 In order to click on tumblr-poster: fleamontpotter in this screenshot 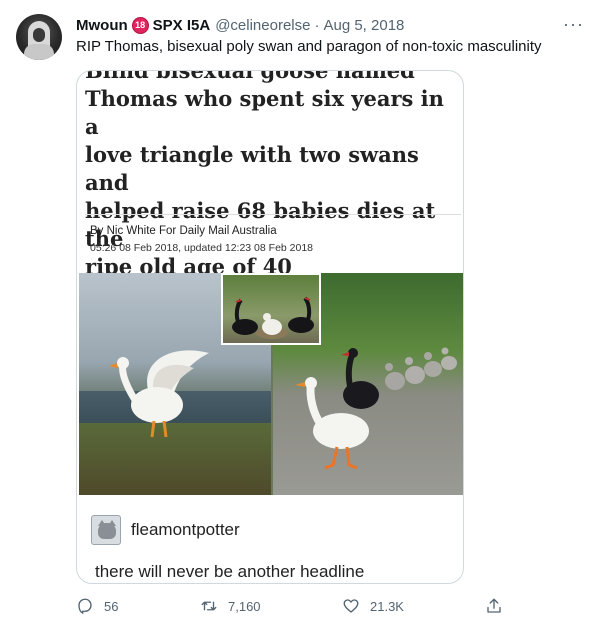, I will do `click(165, 530)`.